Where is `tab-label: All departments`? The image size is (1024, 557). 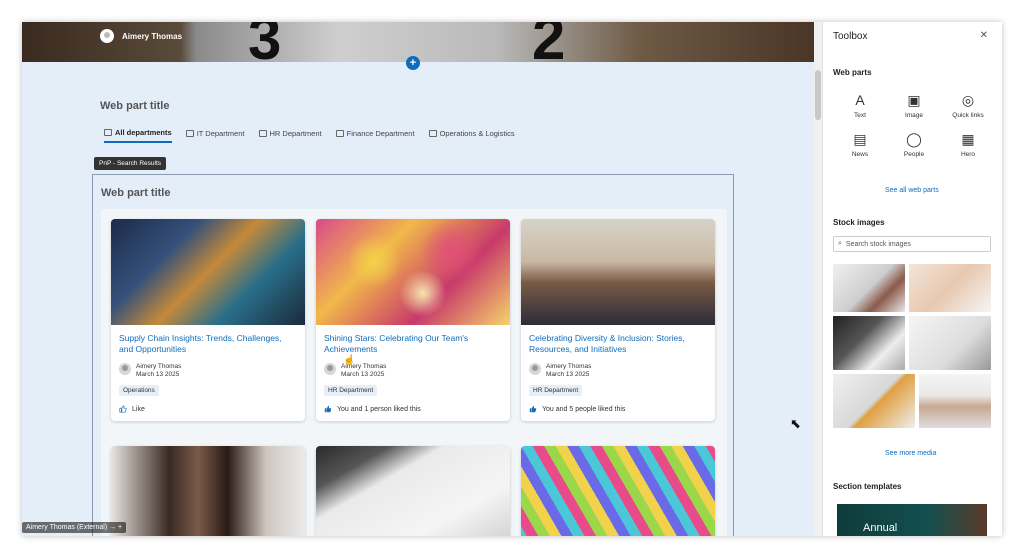
tab-label: All departments is located at coordinates (143, 132).